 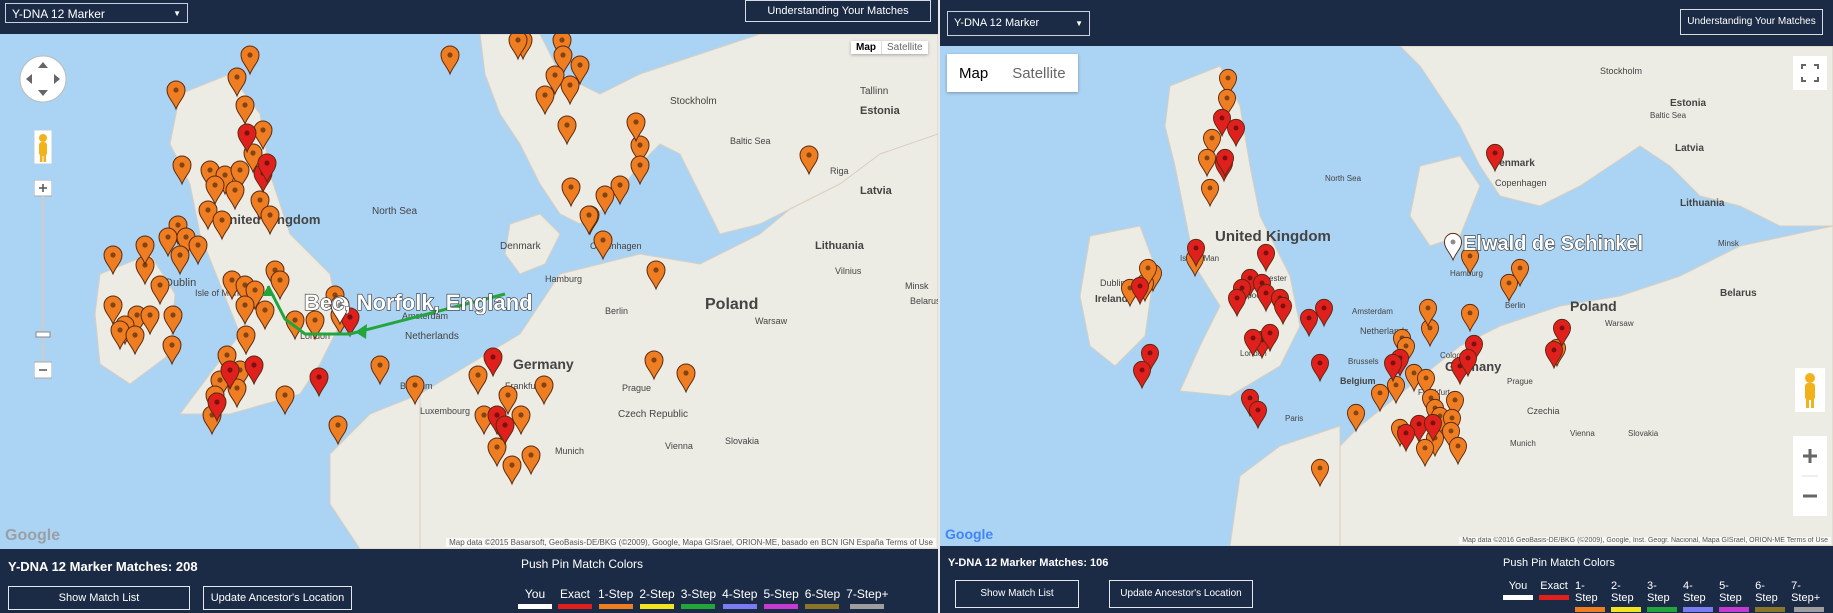 What do you see at coordinates (1520, 381) in the screenshot?
I see `place-label: Prague` at bounding box center [1520, 381].